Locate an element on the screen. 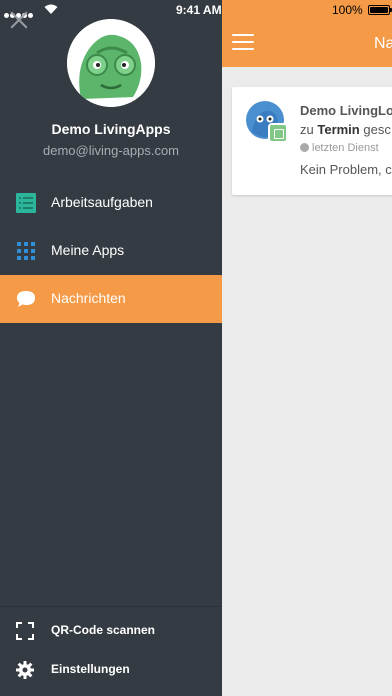 This screenshot has width=392, height=696. gear-icon is located at coordinates (25, 670).